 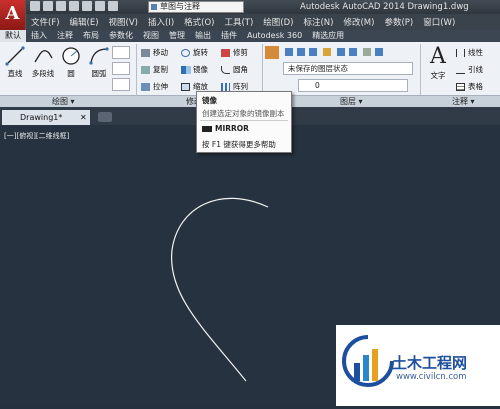 I want to click on circle-tool: 圆, so click(x=71, y=62).